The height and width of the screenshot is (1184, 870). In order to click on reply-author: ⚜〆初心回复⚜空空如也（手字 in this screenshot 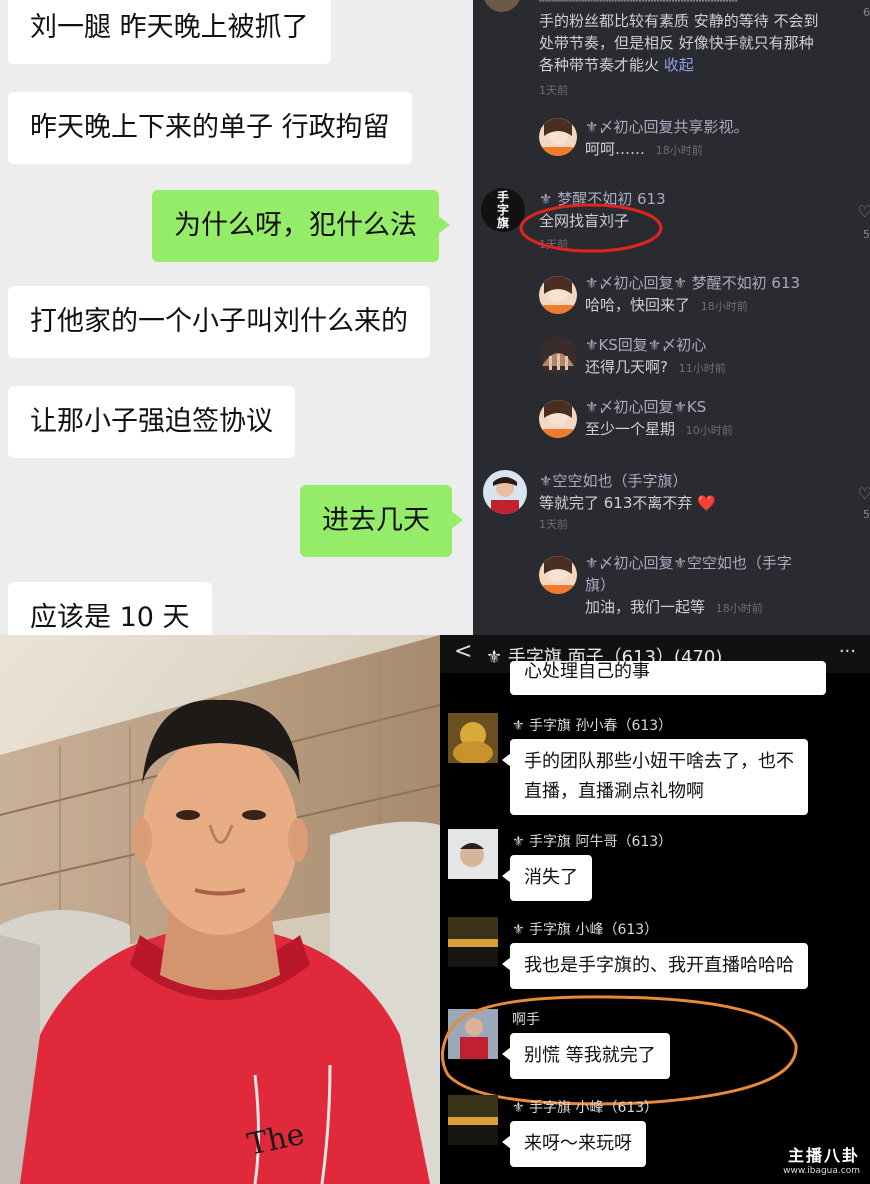, I will do `click(688, 563)`.